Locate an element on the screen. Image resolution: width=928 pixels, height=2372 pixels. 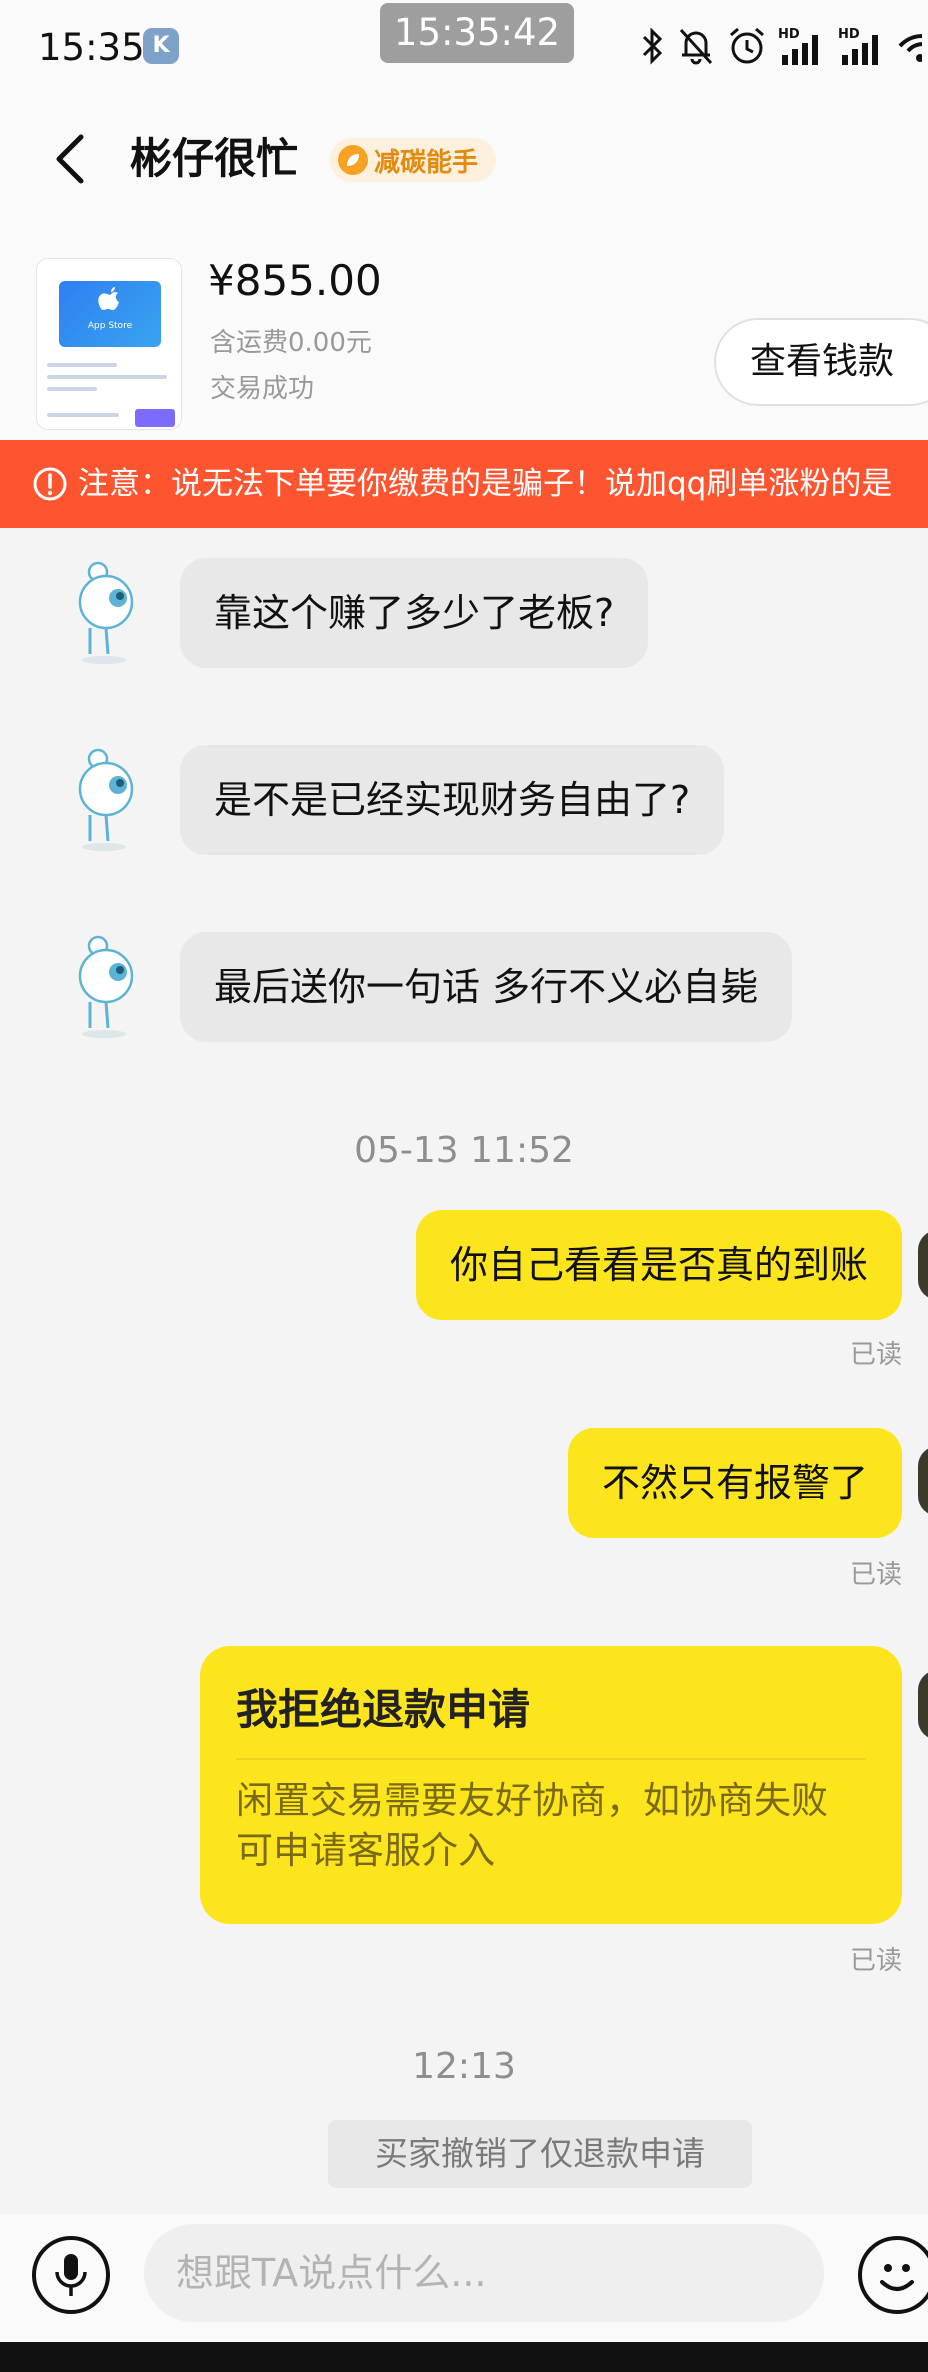
emoji-button is located at coordinates (893, 2275).